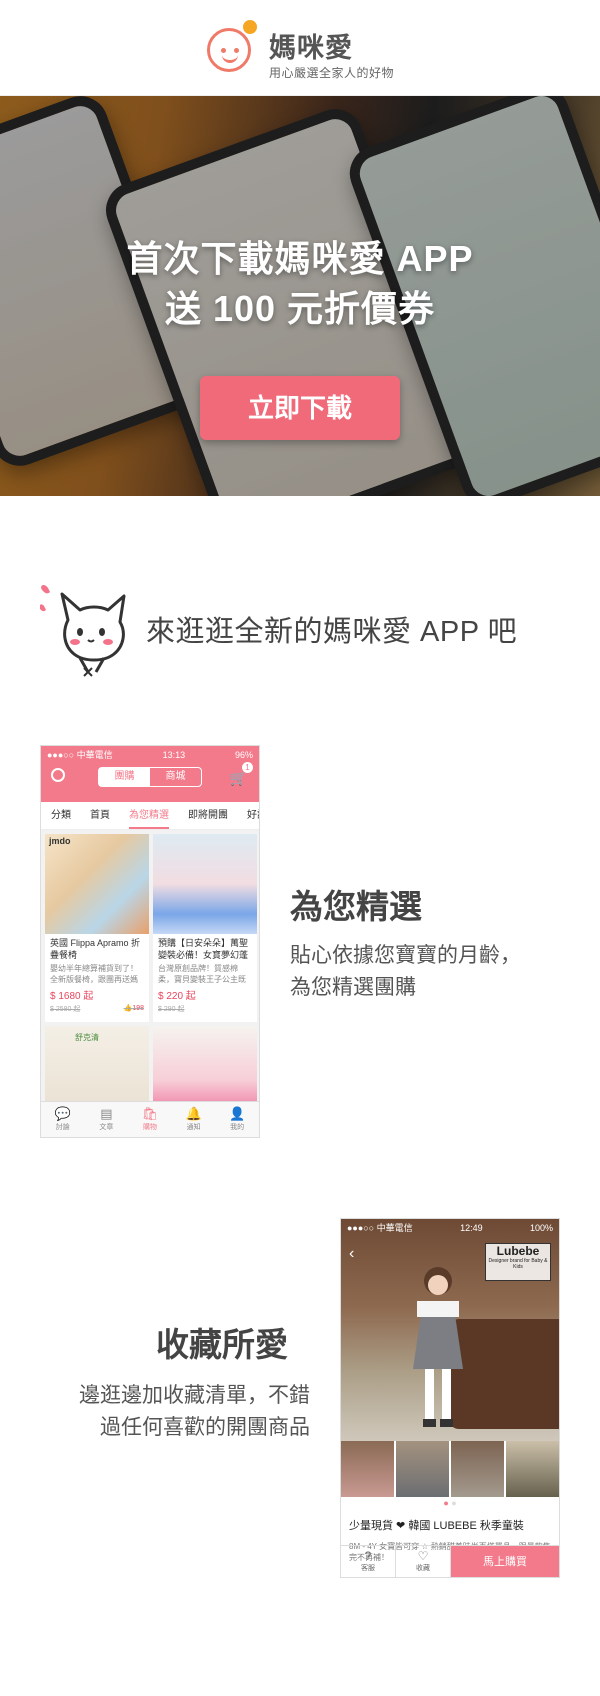 The width and height of the screenshot is (600, 1696). Describe the element at coordinates (124, 777) in the screenshot. I see `segment-group-buy: 團購` at that location.